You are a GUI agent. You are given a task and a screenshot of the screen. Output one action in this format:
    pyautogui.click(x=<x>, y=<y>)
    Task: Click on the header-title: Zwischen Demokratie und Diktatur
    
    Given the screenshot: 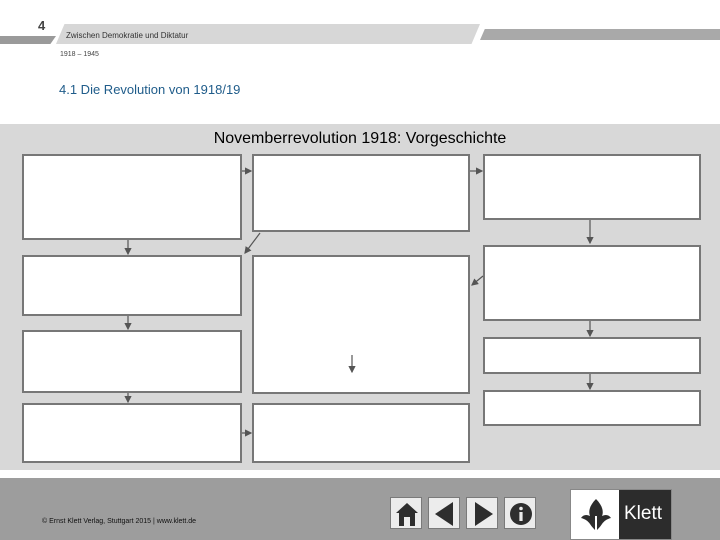 What is the action you would take?
    pyautogui.click(x=127, y=35)
    